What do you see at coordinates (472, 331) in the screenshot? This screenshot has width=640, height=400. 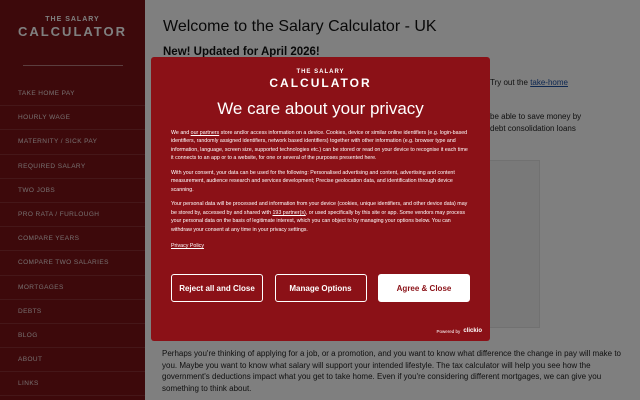 I see `clickio-logo: clickio` at bounding box center [472, 331].